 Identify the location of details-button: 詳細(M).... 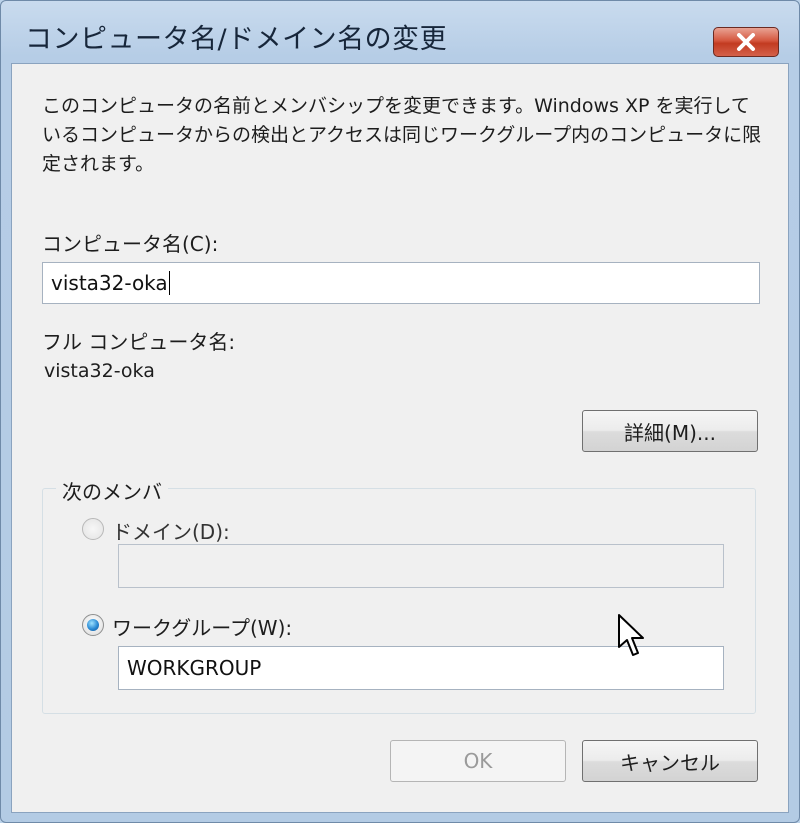
(670, 431).